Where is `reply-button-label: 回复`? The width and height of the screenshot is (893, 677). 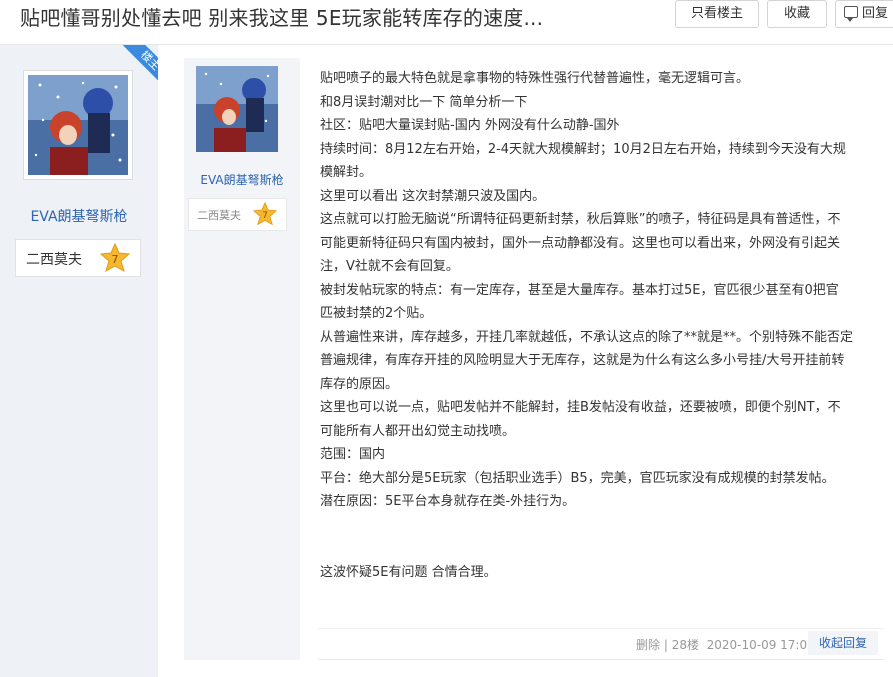 reply-button-label: 回复 is located at coordinates (875, 13).